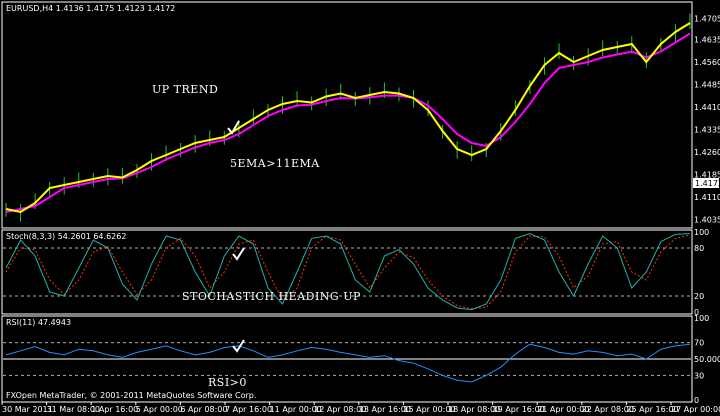 The image size is (720, 416). What do you see at coordinates (701, 318) in the screenshot?
I see `rsi-tick-label: 100` at bounding box center [701, 318].